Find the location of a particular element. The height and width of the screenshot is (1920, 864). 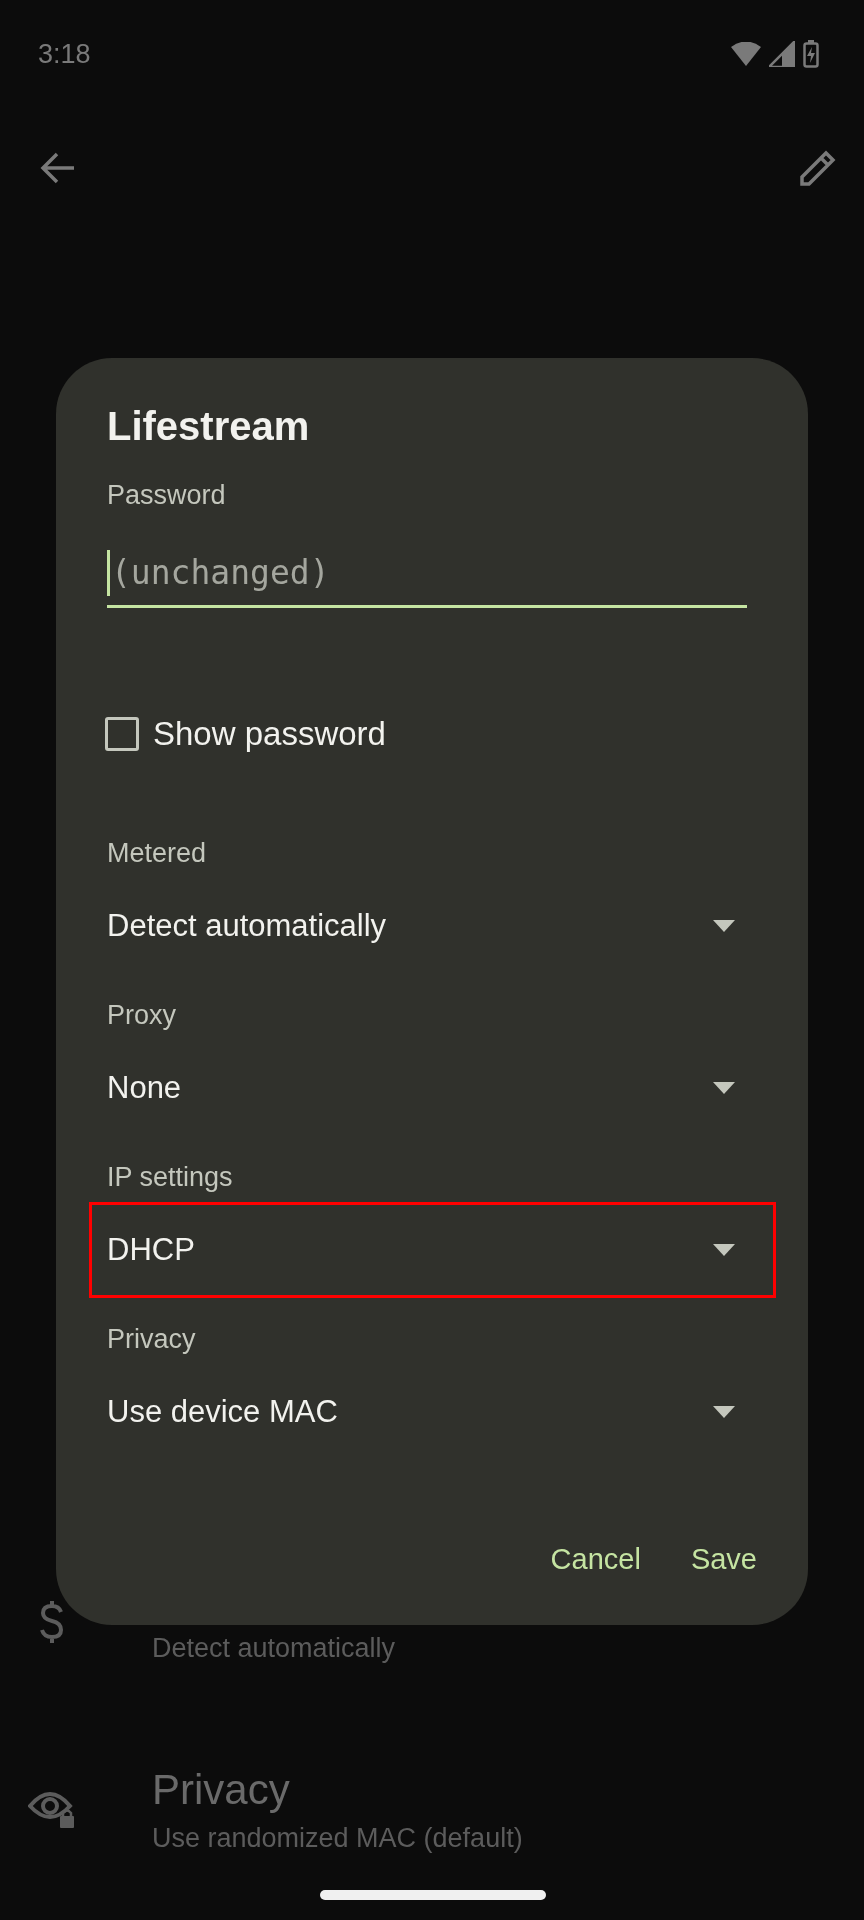

dropdown: DHCP is located at coordinates (432, 1250).